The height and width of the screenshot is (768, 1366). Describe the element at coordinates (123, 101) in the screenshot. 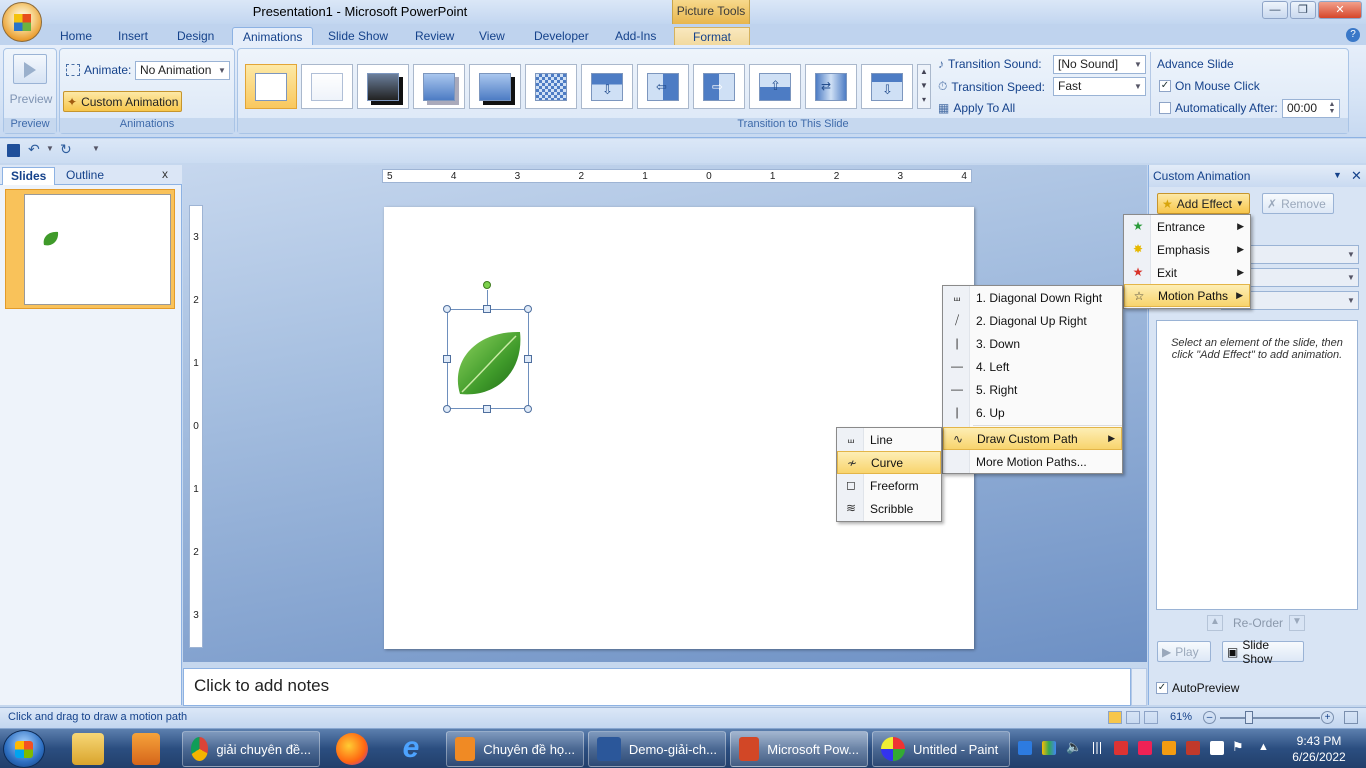

I see `custom-animation-button: ✦ Custom Animation` at that location.